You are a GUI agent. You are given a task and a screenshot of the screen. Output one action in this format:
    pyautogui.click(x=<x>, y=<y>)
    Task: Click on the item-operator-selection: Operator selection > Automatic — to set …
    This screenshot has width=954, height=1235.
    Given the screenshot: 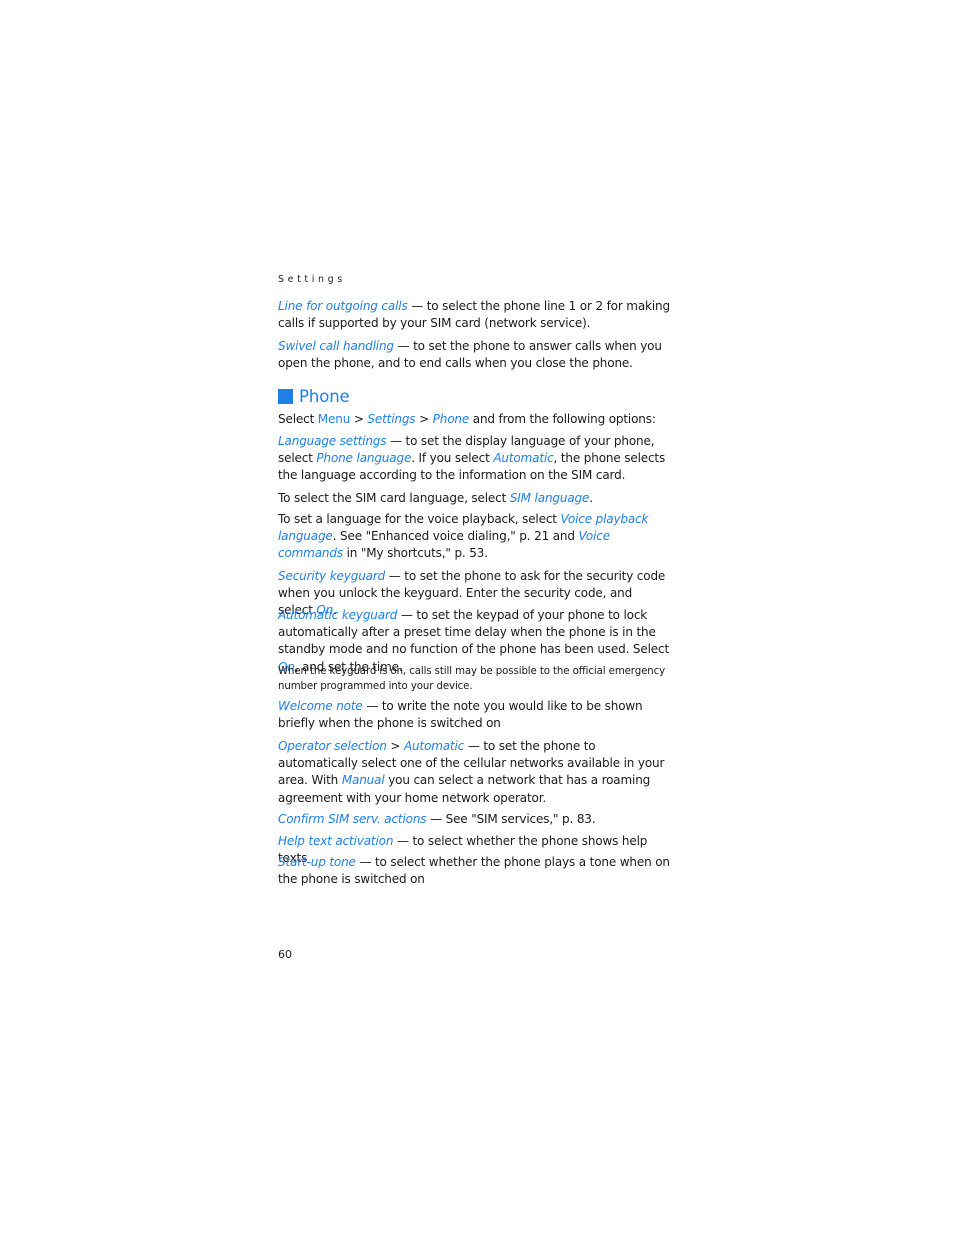 What is the action you would take?
    pyautogui.click(x=474, y=772)
    